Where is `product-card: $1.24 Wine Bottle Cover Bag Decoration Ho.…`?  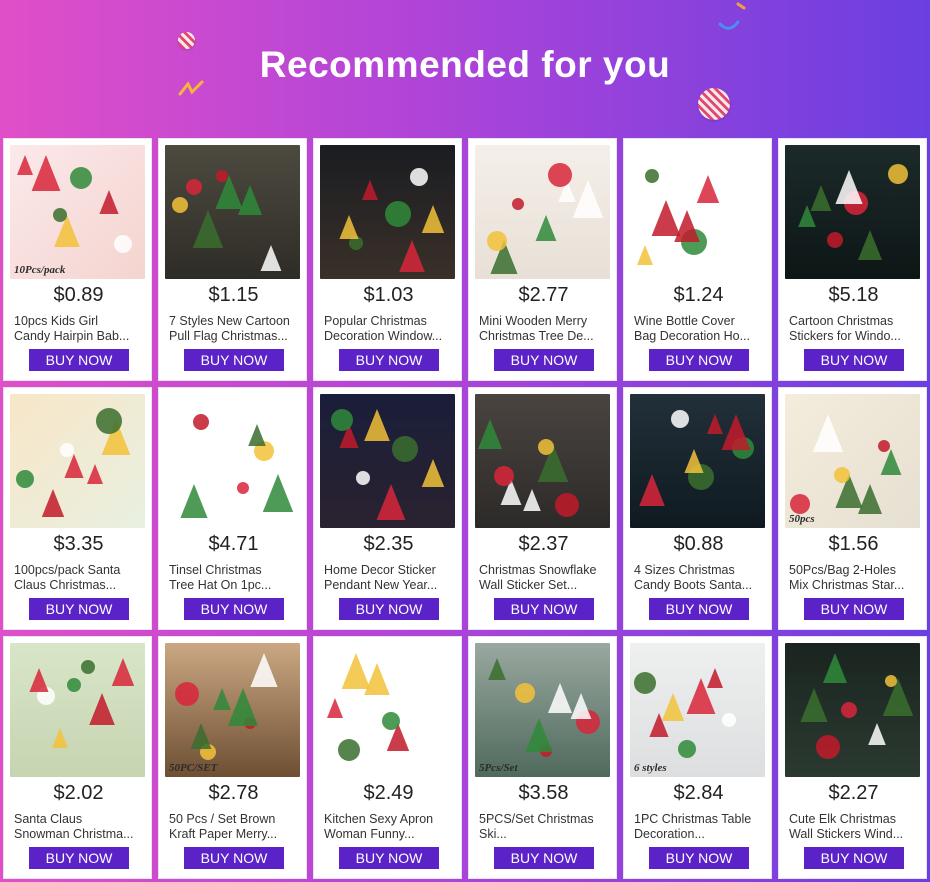 product-card: $1.24 Wine Bottle Cover Bag Decoration Ho.… is located at coordinates (697, 259).